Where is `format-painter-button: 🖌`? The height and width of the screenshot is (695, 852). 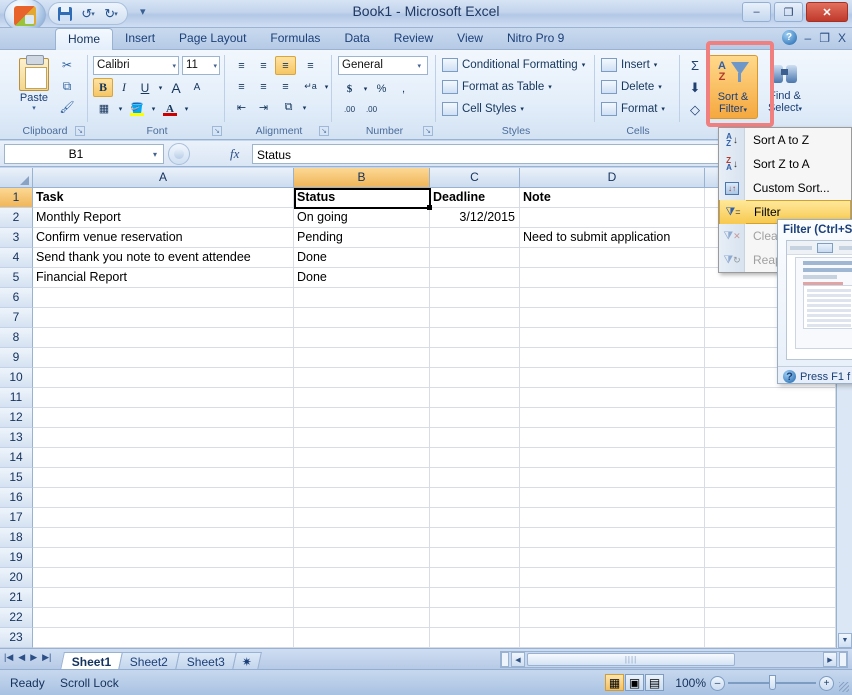
format-painter-button: 🖌 is located at coordinates (67, 107).